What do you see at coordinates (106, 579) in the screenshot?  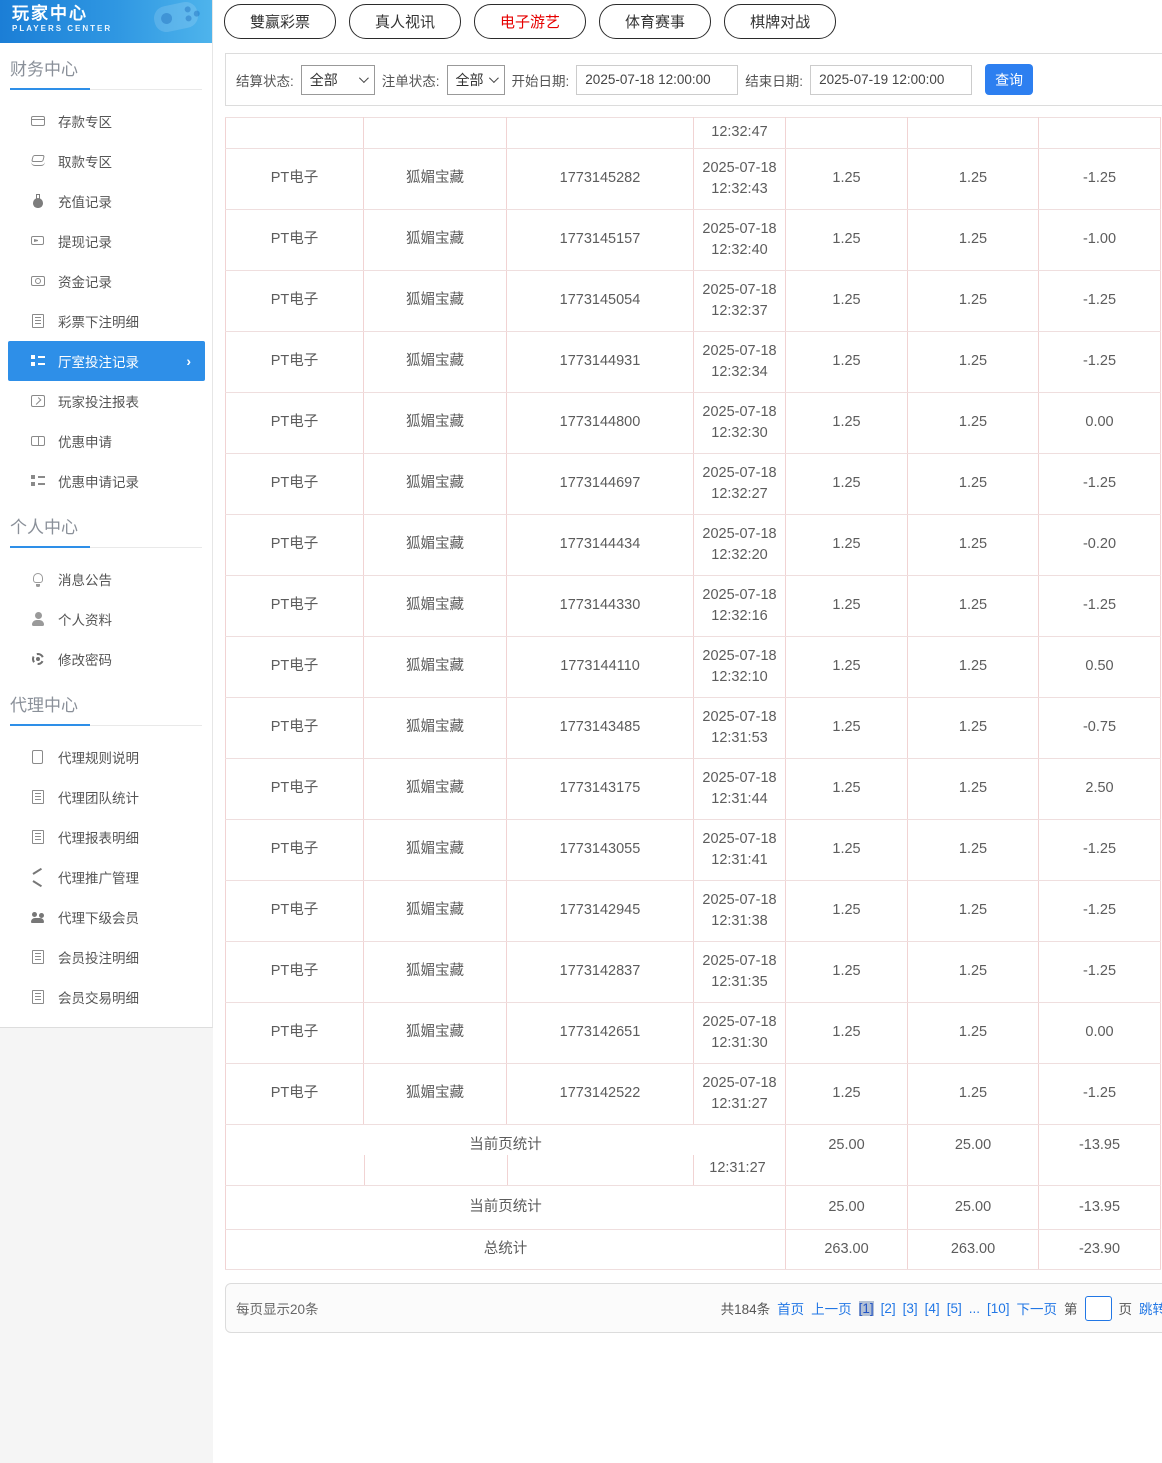 I see `sidebar-item: 消息公告` at bounding box center [106, 579].